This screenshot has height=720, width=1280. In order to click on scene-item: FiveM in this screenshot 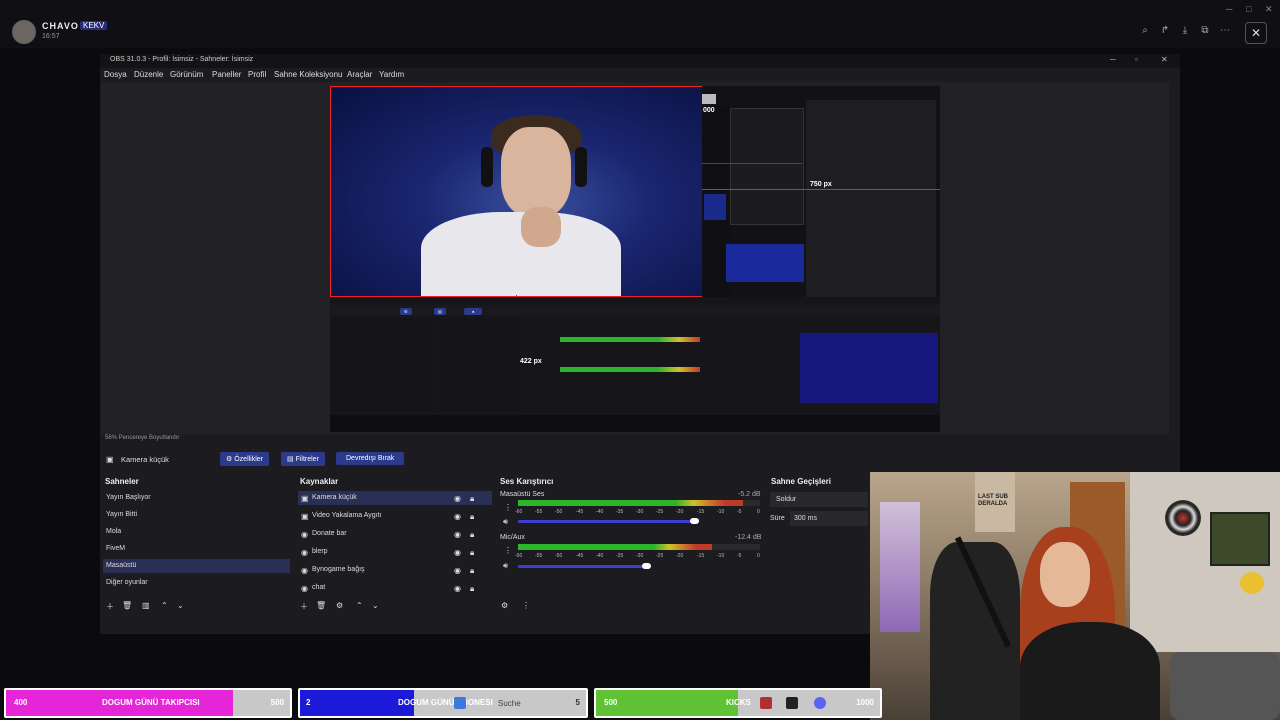, I will do `click(115, 548)`.